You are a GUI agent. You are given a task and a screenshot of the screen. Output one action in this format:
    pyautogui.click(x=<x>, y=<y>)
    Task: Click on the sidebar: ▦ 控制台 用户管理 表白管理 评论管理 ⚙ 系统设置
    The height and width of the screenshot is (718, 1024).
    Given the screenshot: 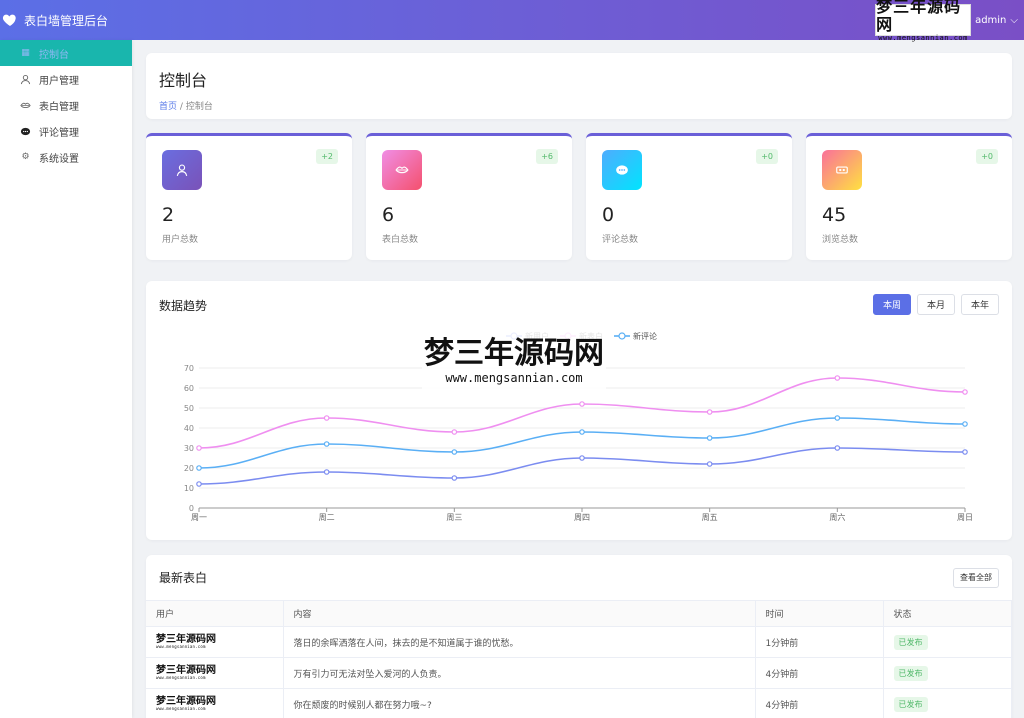 What is the action you would take?
    pyautogui.click(x=66, y=379)
    